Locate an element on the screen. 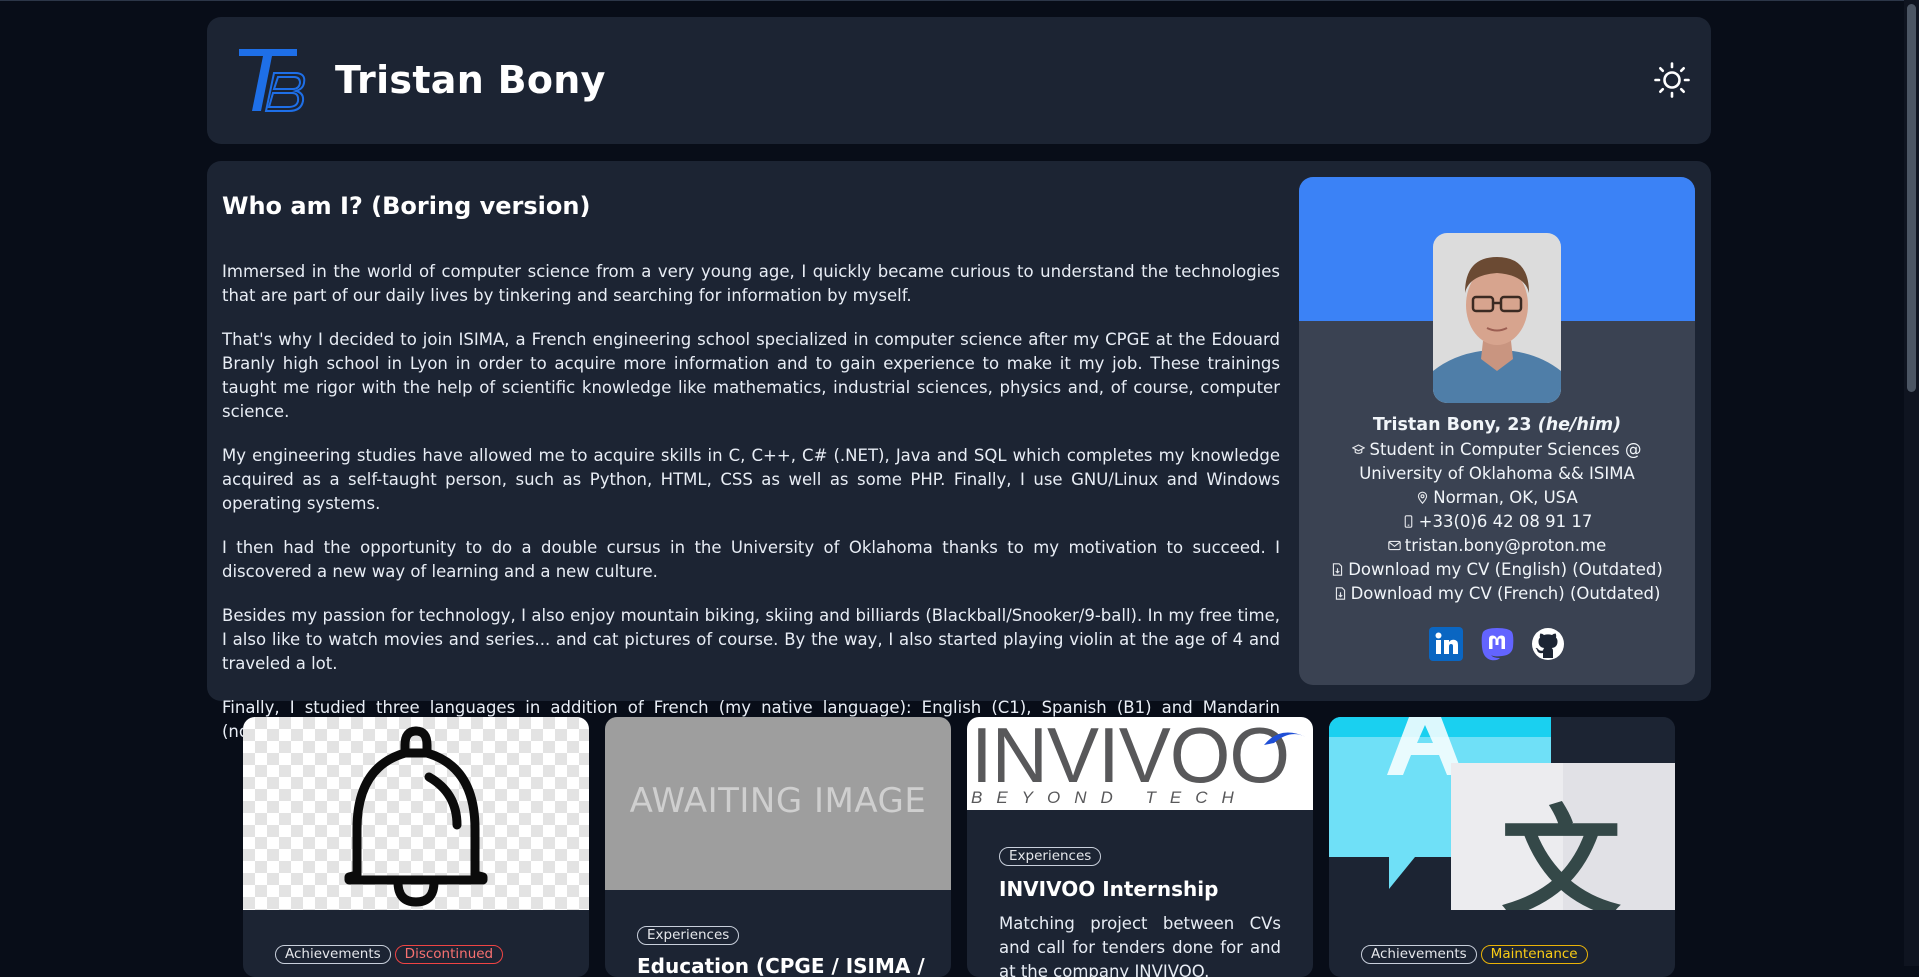 This screenshot has height=977, width=1919. invivoo-tagline: BEYOND TECH is located at coordinates (1109, 797).